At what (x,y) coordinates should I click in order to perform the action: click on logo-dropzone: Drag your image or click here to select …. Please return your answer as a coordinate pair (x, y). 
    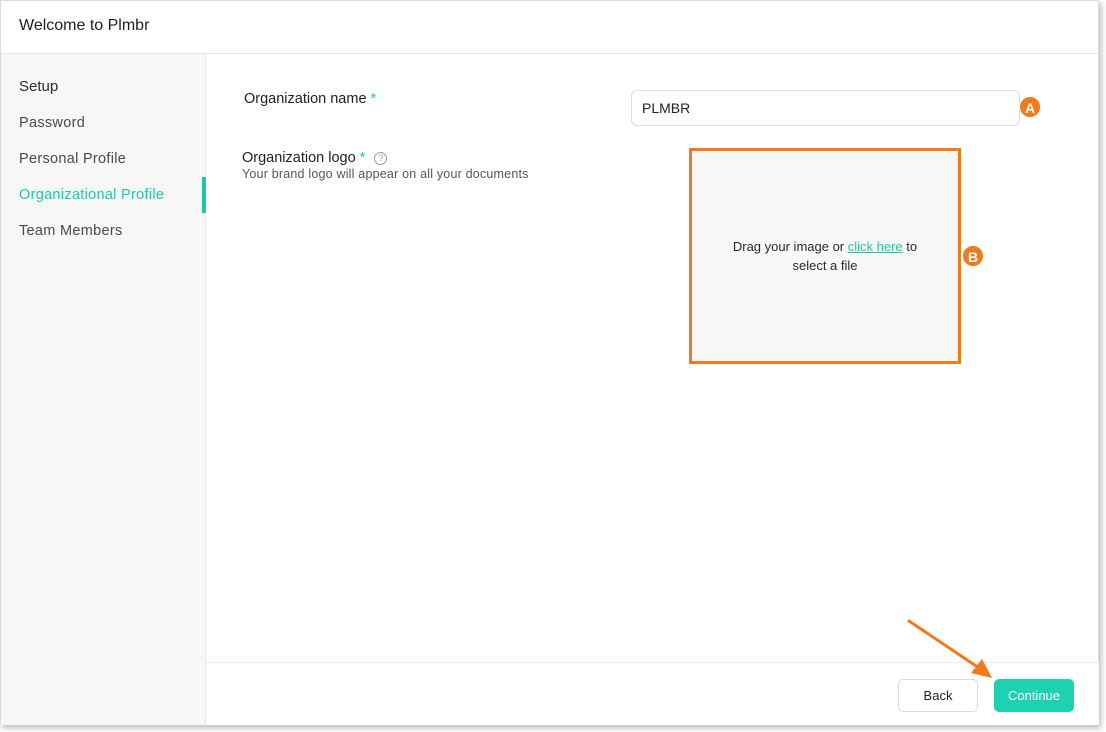
    Looking at the image, I should click on (825, 256).